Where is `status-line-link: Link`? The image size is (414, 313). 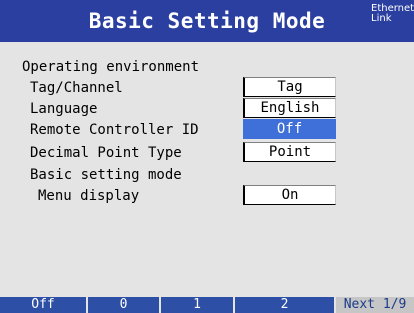 status-line-link: Link is located at coordinates (381, 18).